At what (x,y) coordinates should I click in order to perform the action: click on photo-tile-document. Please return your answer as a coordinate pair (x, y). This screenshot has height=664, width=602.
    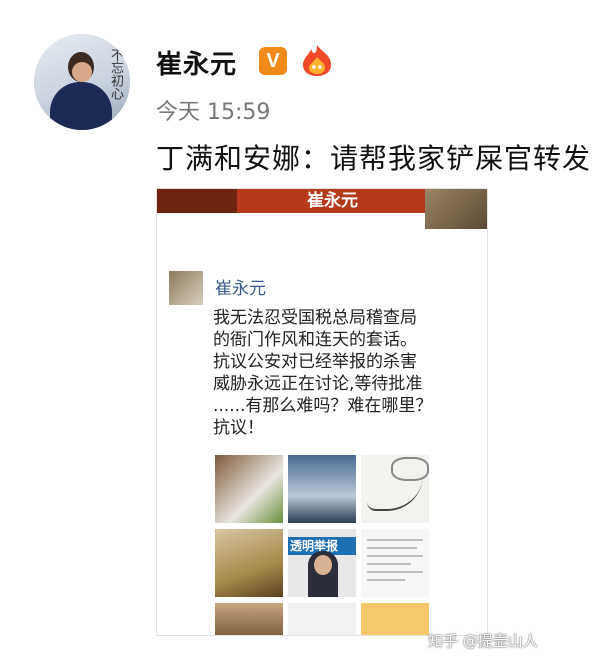
    Looking at the image, I should click on (395, 563).